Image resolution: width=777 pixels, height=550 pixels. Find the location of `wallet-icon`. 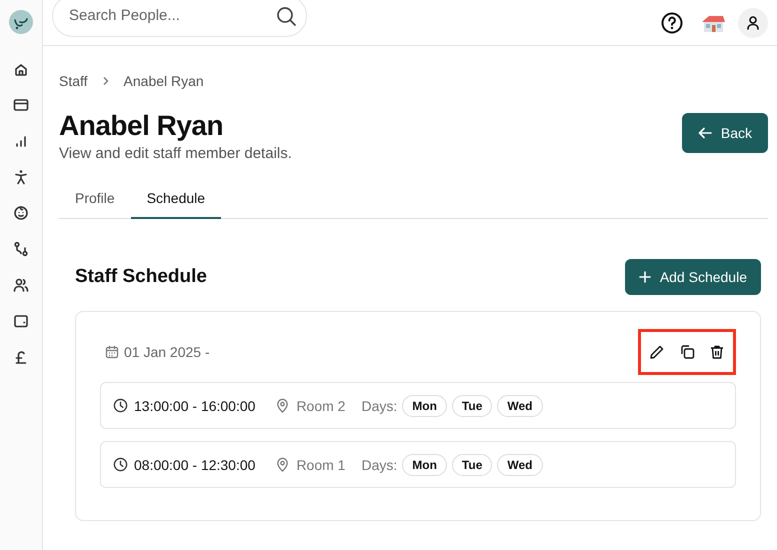

wallet-icon is located at coordinates (21, 321).